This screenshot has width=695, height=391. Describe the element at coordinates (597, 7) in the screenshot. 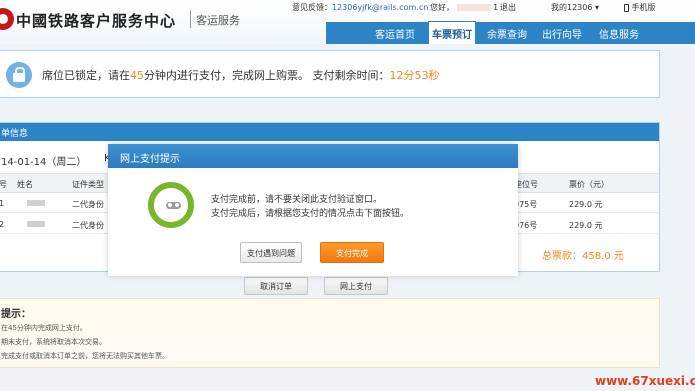

I see `chevron-down-icon: ▾` at that location.